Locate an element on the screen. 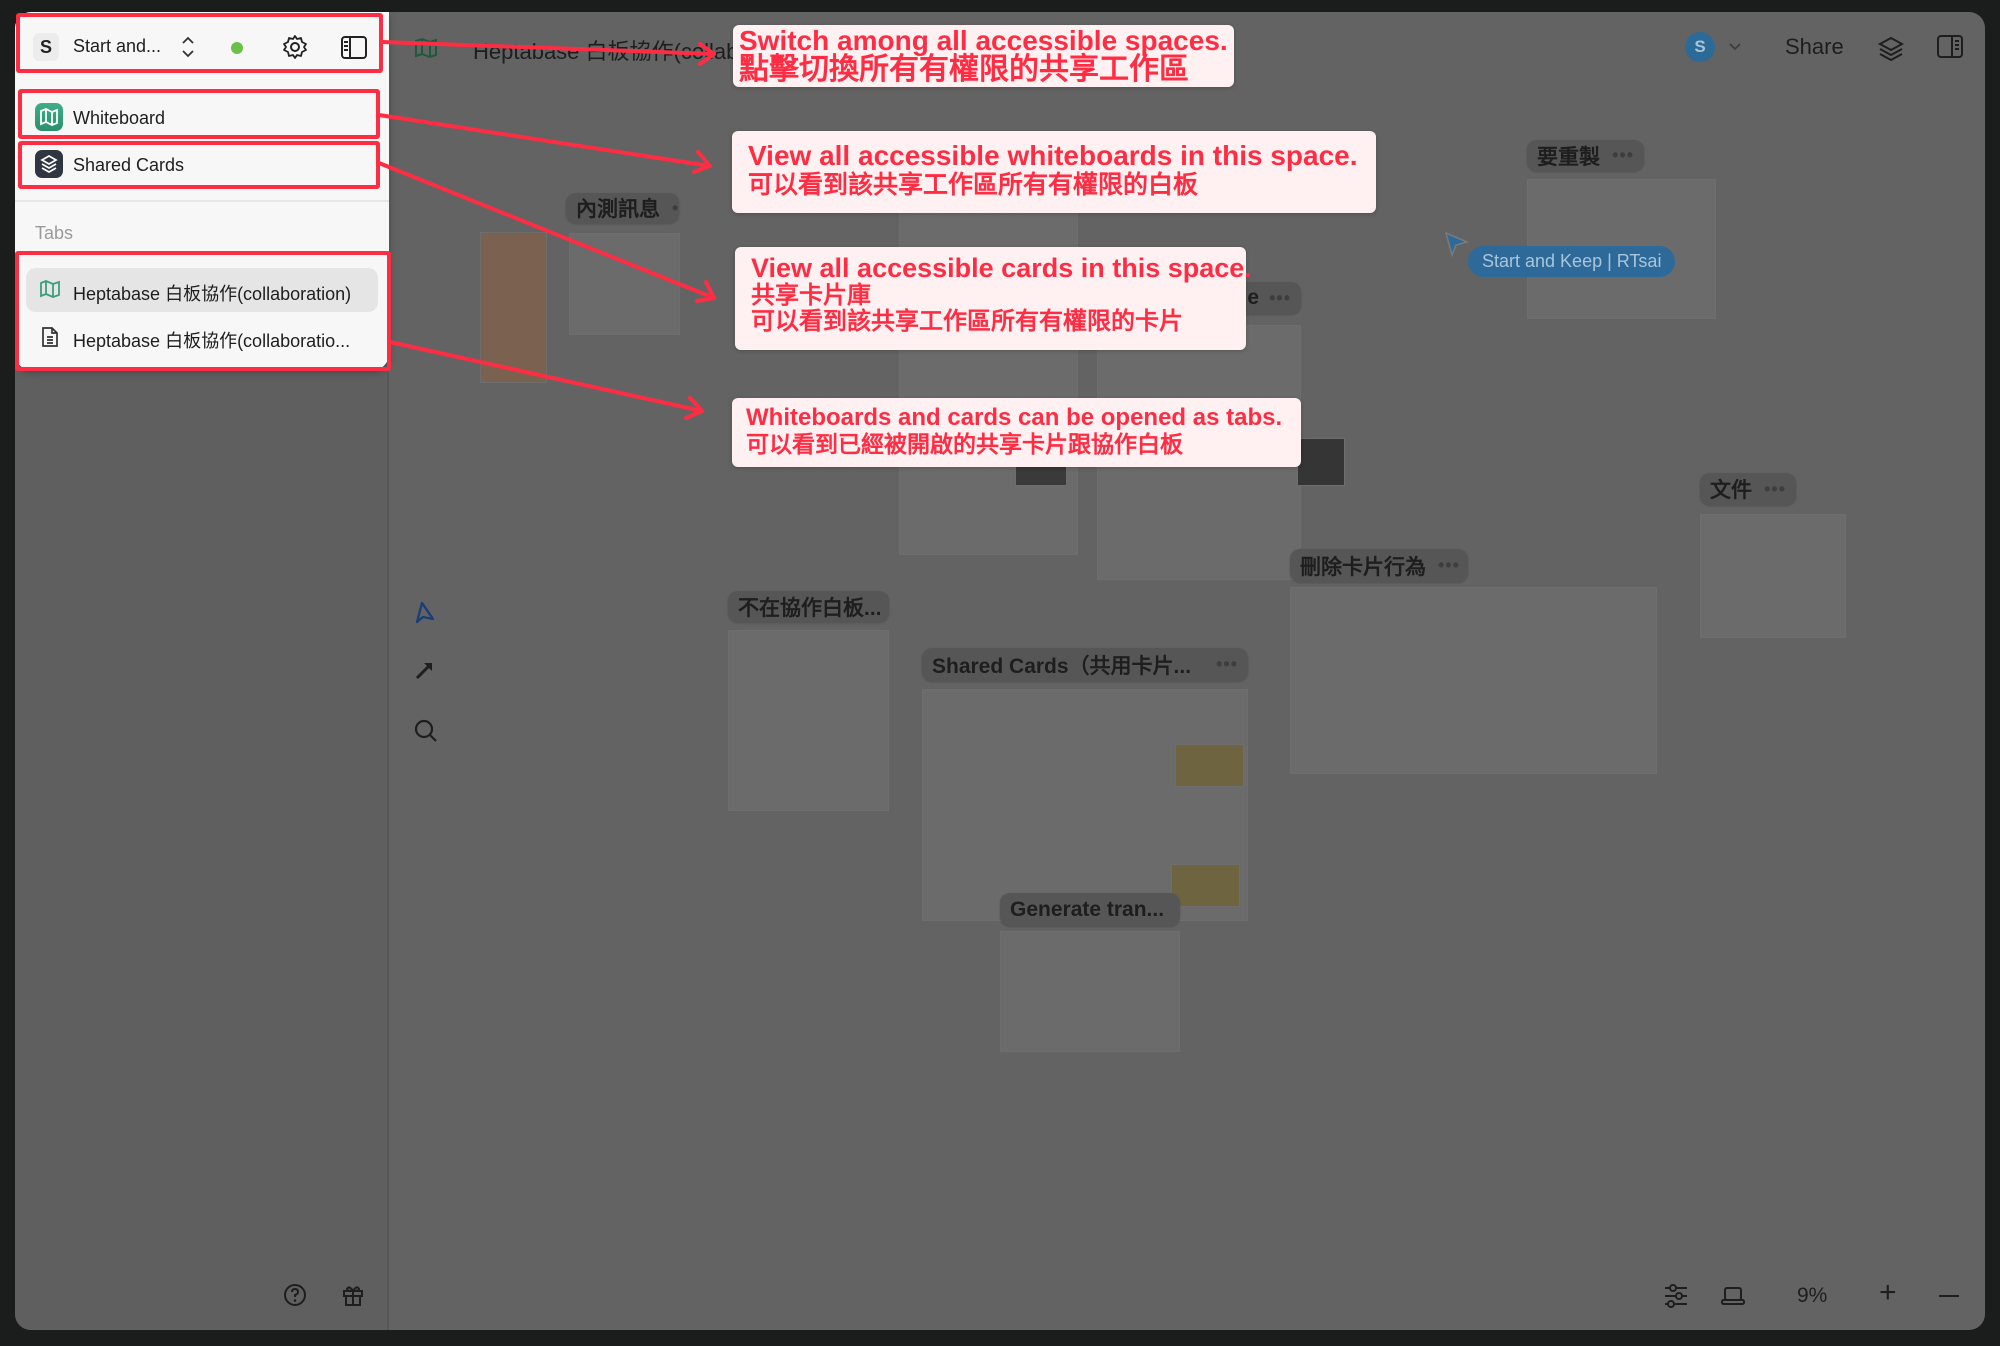  zoom-in-button: + is located at coordinates (1888, 1293).